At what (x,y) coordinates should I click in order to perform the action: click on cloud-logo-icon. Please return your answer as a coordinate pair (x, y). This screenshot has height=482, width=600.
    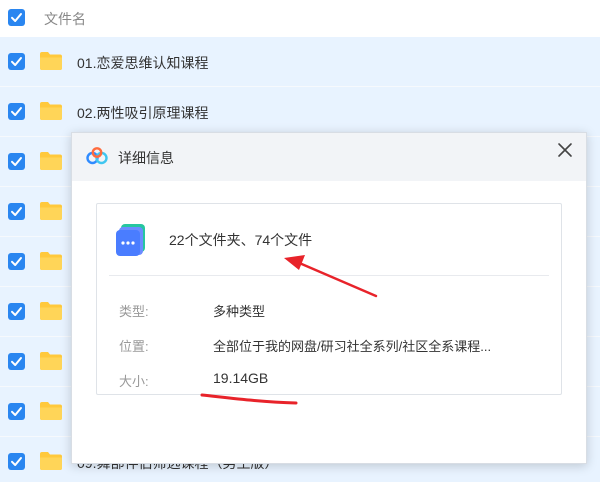
    Looking at the image, I should click on (97, 156).